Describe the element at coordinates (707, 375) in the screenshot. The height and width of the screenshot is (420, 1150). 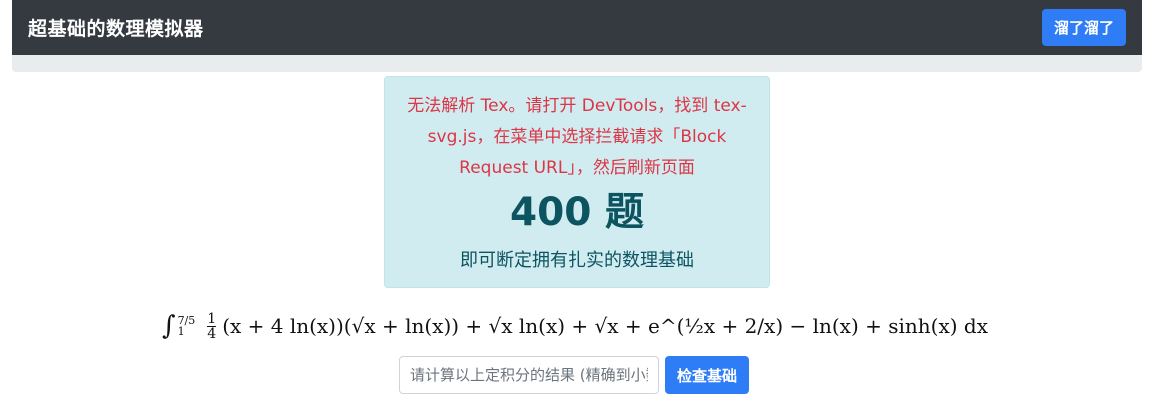
I see `check-button: 检查基础` at that location.